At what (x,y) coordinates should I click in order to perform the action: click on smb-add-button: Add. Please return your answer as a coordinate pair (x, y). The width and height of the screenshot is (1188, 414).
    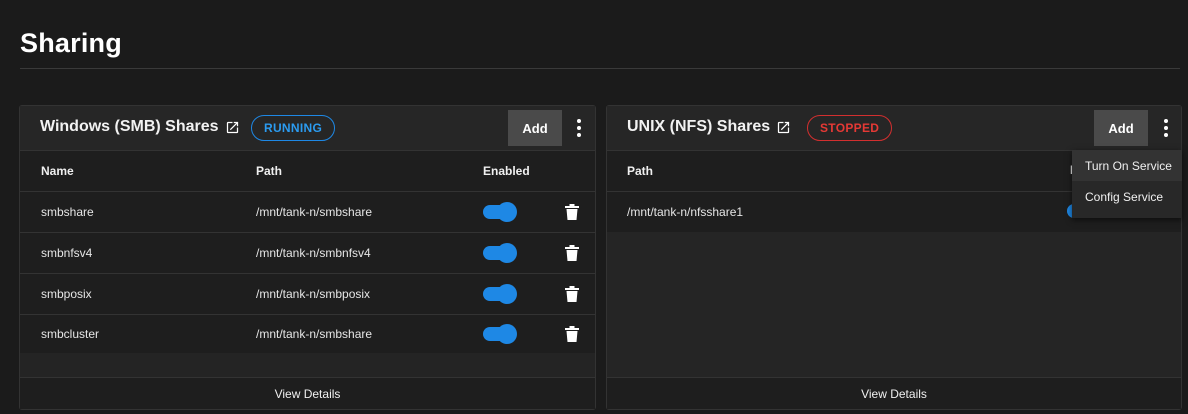
    Looking at the image, I should click on (535, 128).